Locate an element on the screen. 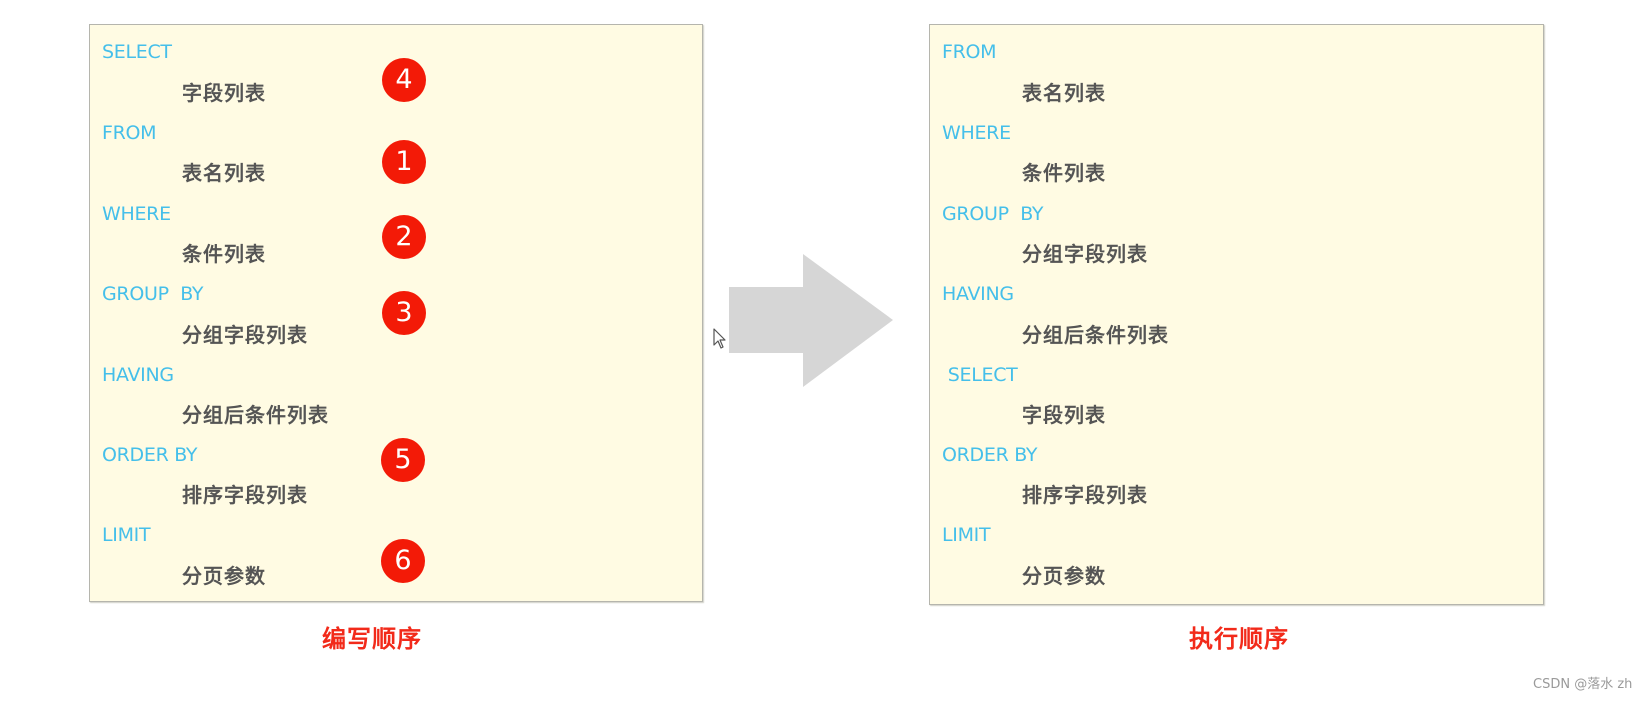  right-arrow-icon is located at coordinates (811, 320).